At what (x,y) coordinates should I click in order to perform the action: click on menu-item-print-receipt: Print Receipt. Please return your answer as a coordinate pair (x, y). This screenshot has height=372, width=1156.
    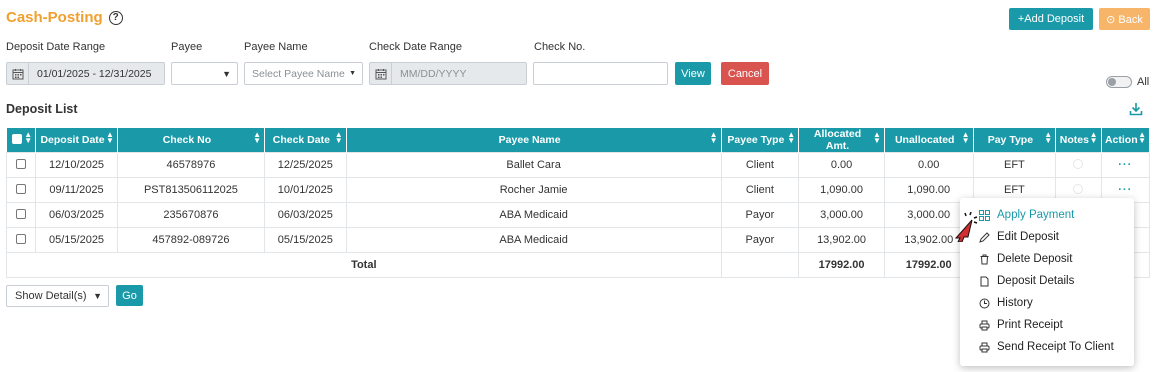
    Looking at the image, I should click on (1047, 325).